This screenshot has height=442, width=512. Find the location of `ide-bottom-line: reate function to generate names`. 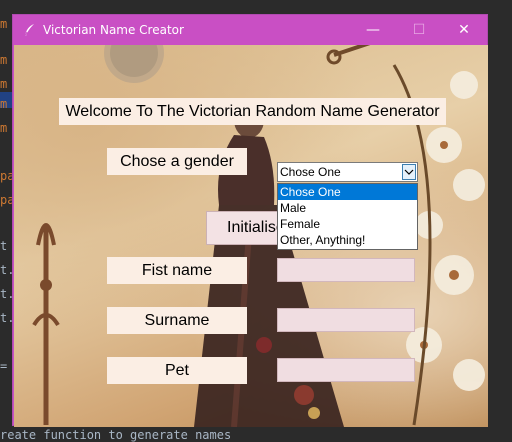

ide-bottom-line: reate function to generate names is located at coordinates (116, 435).